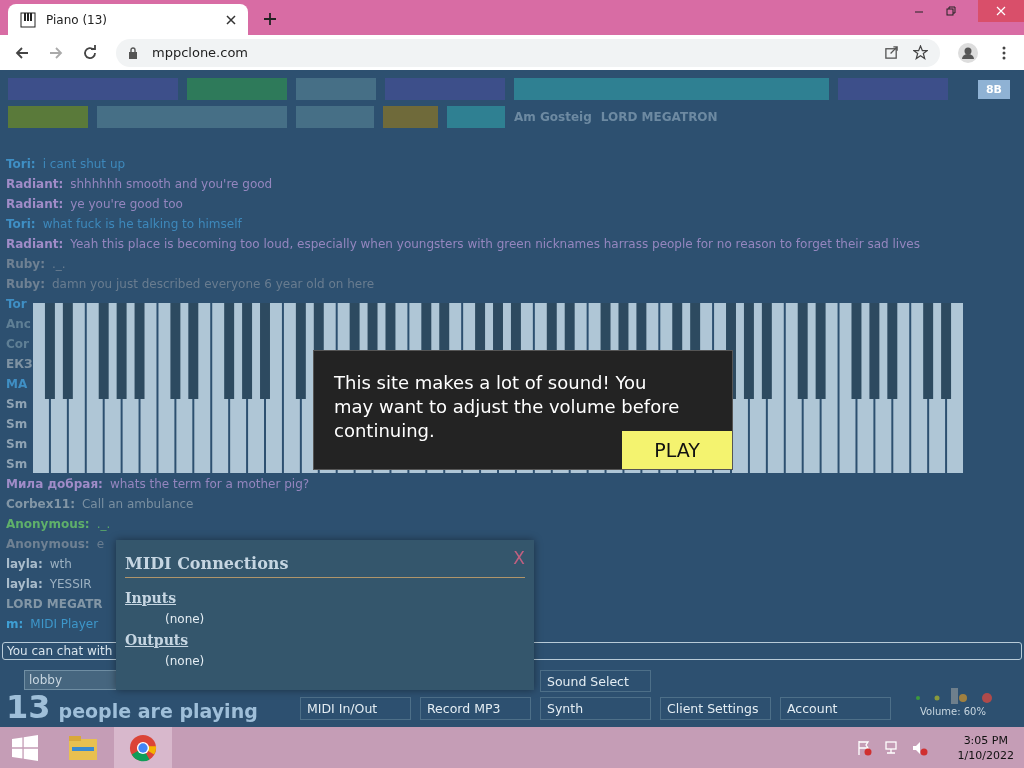 The height and width of the screenshot is (768, 1024). I want to click on section-heading: Inputs, so click(151, 598).